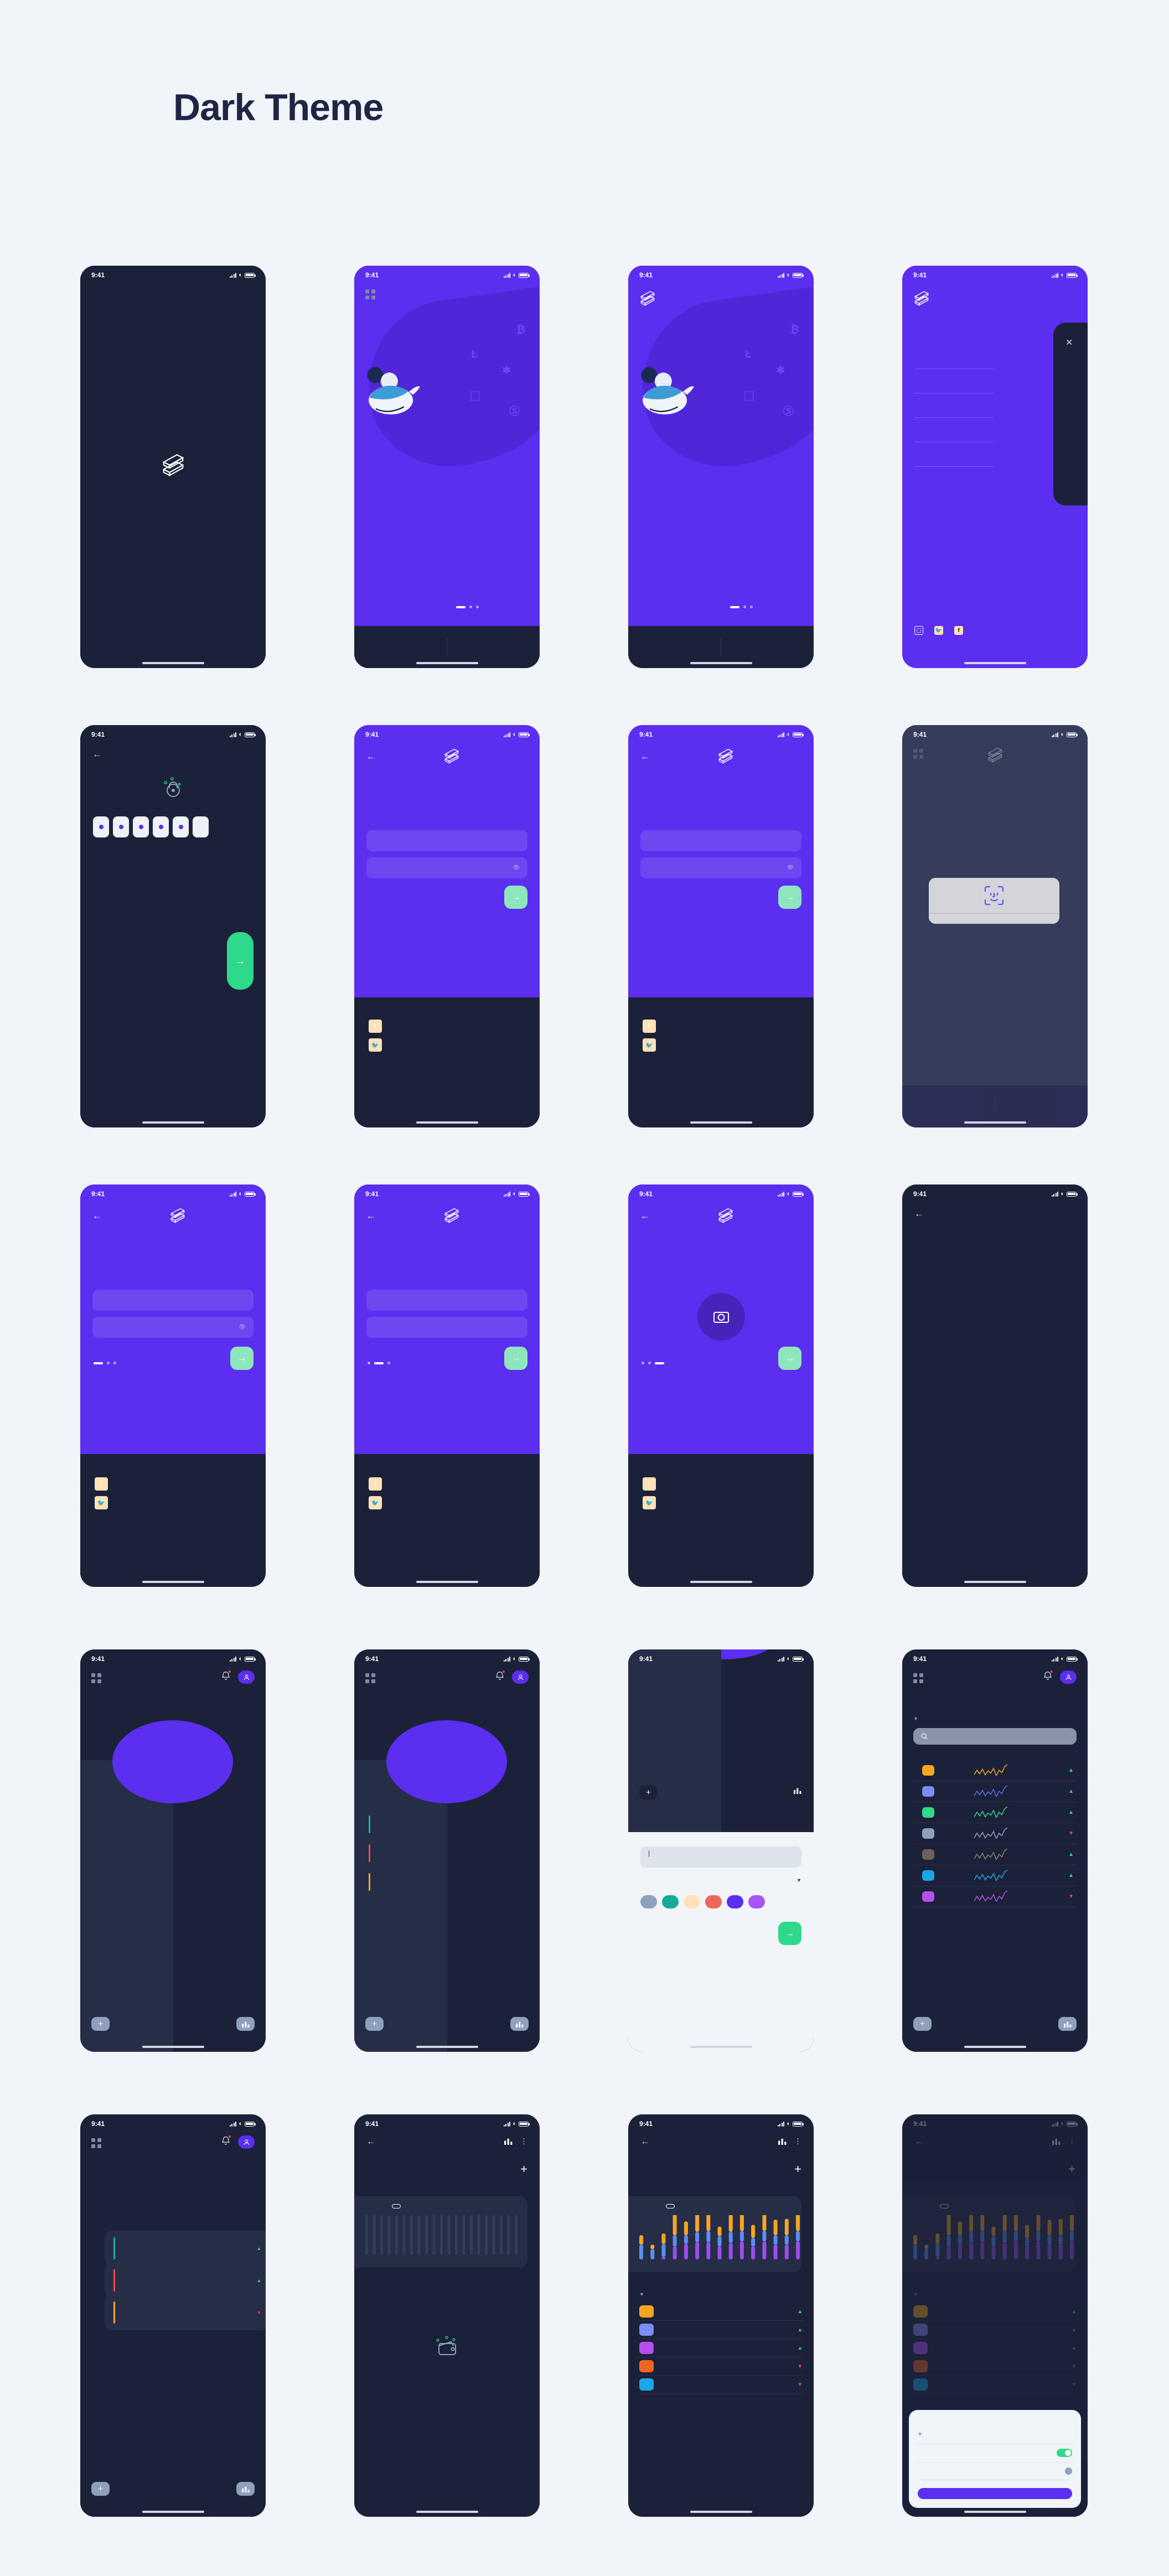  Describe the element at coordinates (721, 467) in the screenshot. I see `phone-screen-onboarding-2: 9:41 ◐ ₿ Ł ✱ ⃞ Ⓢ` at that location.